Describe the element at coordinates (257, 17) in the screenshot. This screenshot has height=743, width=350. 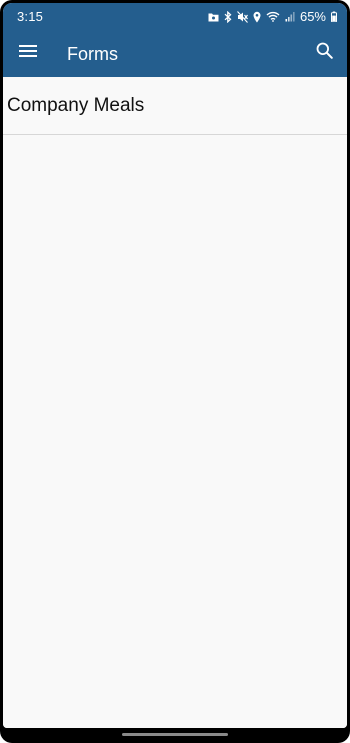
I see `location-icon` at that location.